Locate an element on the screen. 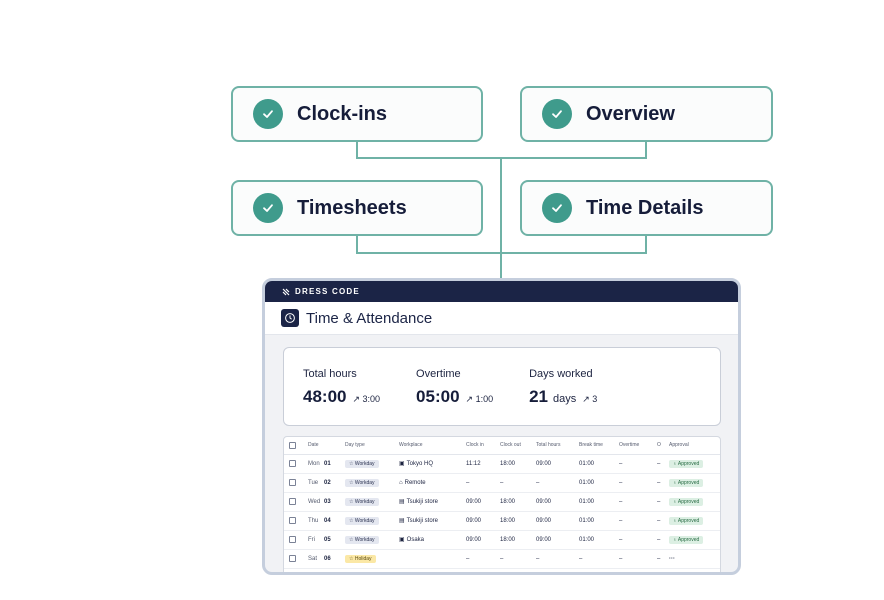 The image size is (884, 600). stat-unit: days is located at coordinates (565, 399).